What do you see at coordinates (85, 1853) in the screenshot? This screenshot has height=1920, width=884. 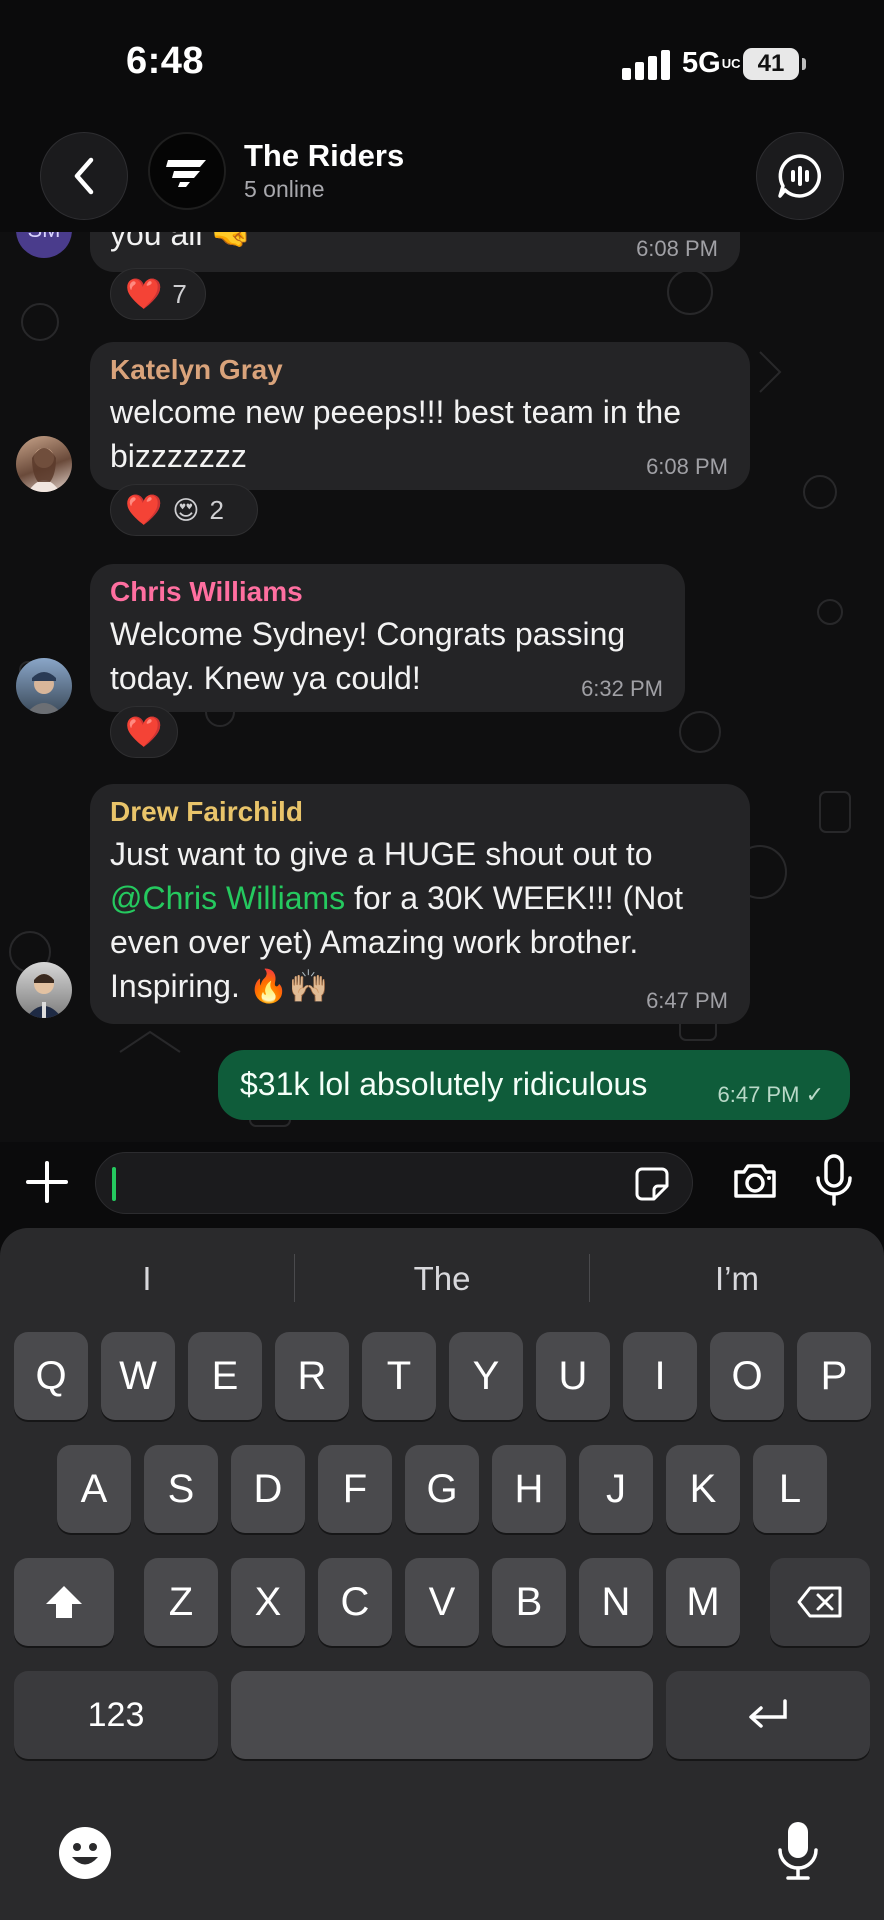 I see `emoji-icon` at bounding box center [85, 1853].